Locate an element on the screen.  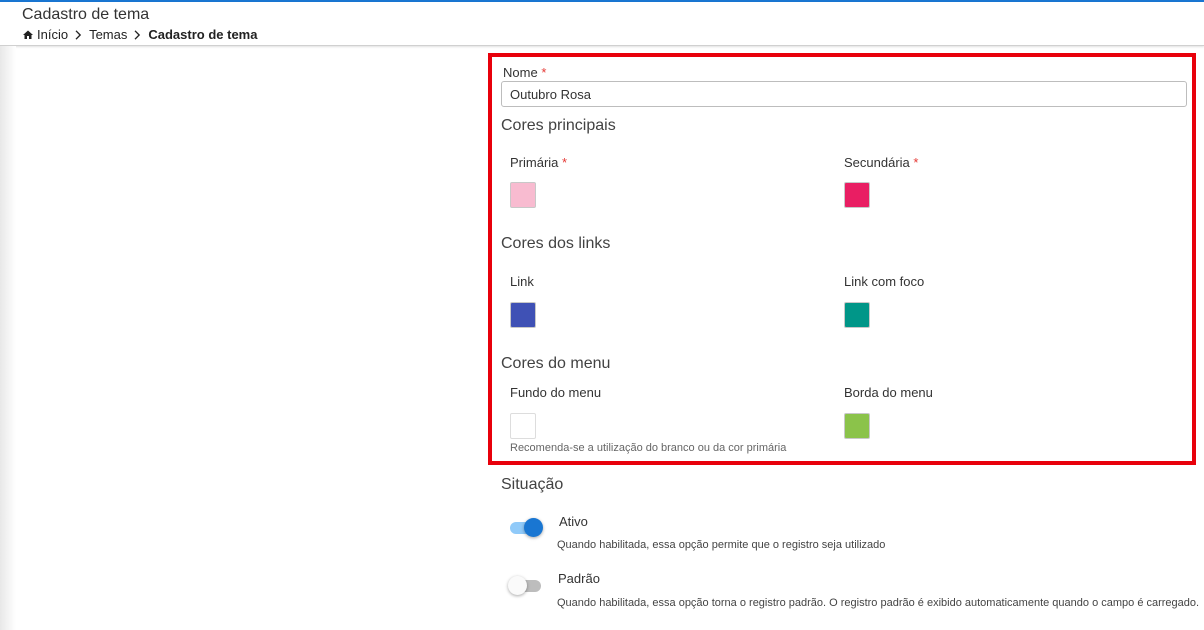
link-color-swatch is located at coordinates (523, 315).